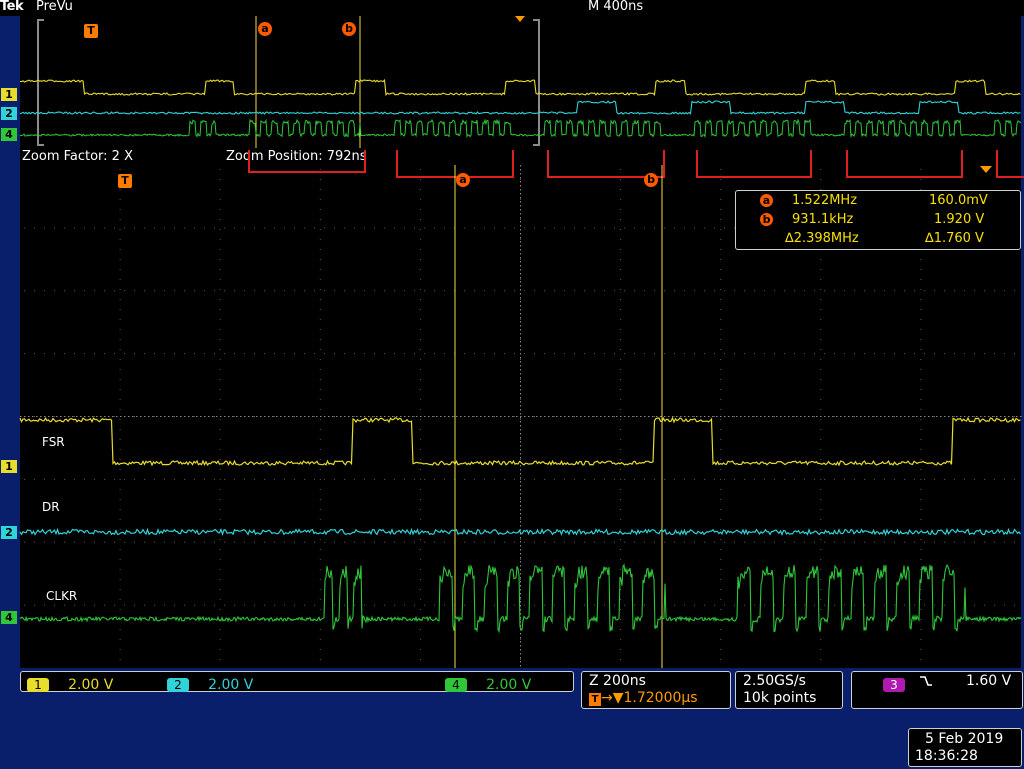 The width and height of the screenshot is (1024, 769). Describe the element at coordinates (651, 180) in the screenshot. I see `cursor-b-marker: b` at that location.